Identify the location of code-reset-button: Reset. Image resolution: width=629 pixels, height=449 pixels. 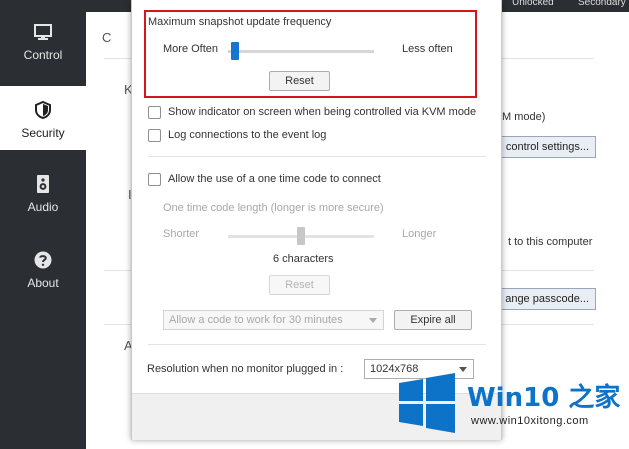
(299, 285).